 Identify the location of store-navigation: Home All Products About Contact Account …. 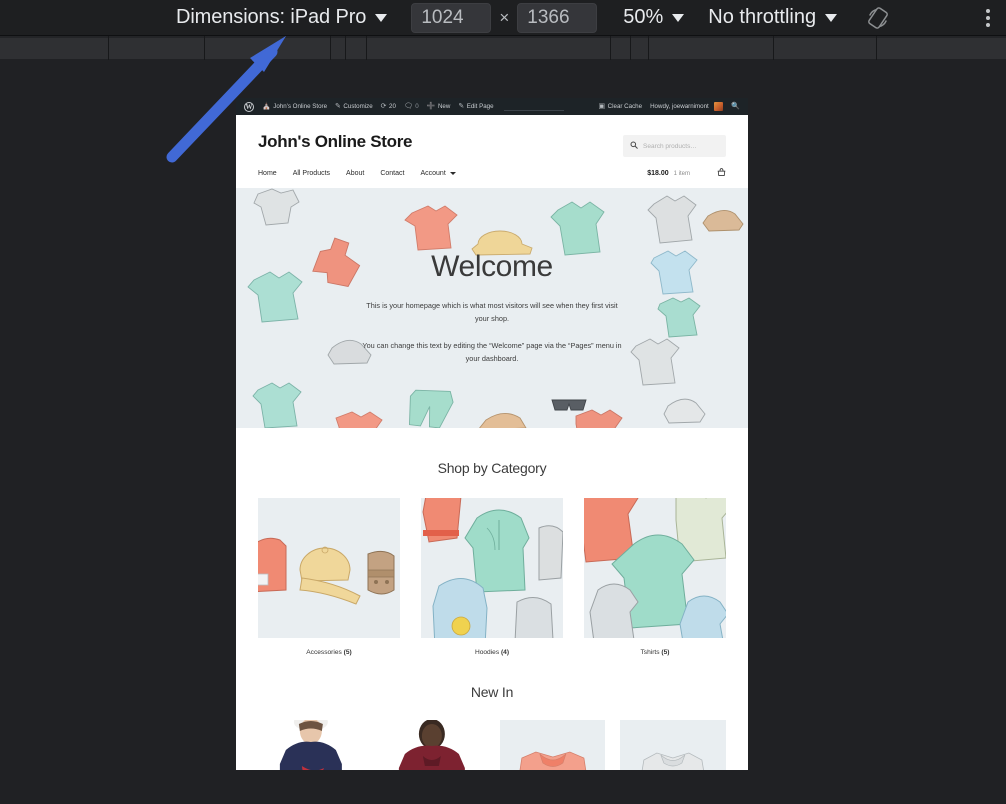
(492, 172).